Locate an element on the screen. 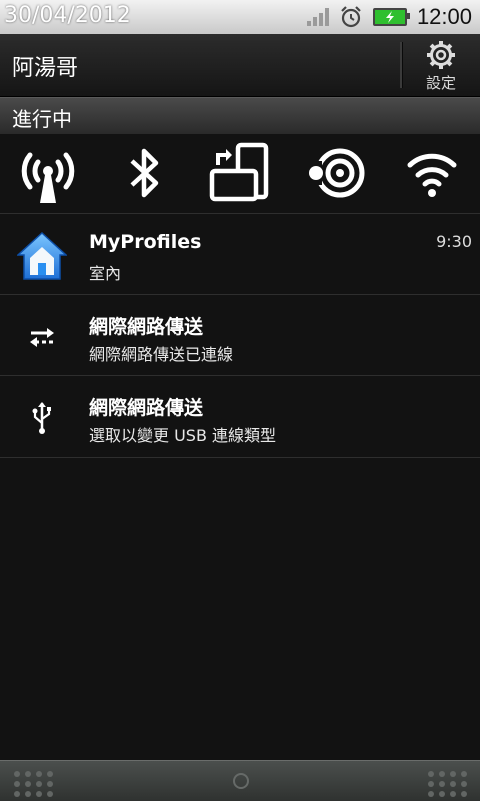 The width and height of the screenshot is (480, 801). gear-icon is located at coordinates (441, 55).